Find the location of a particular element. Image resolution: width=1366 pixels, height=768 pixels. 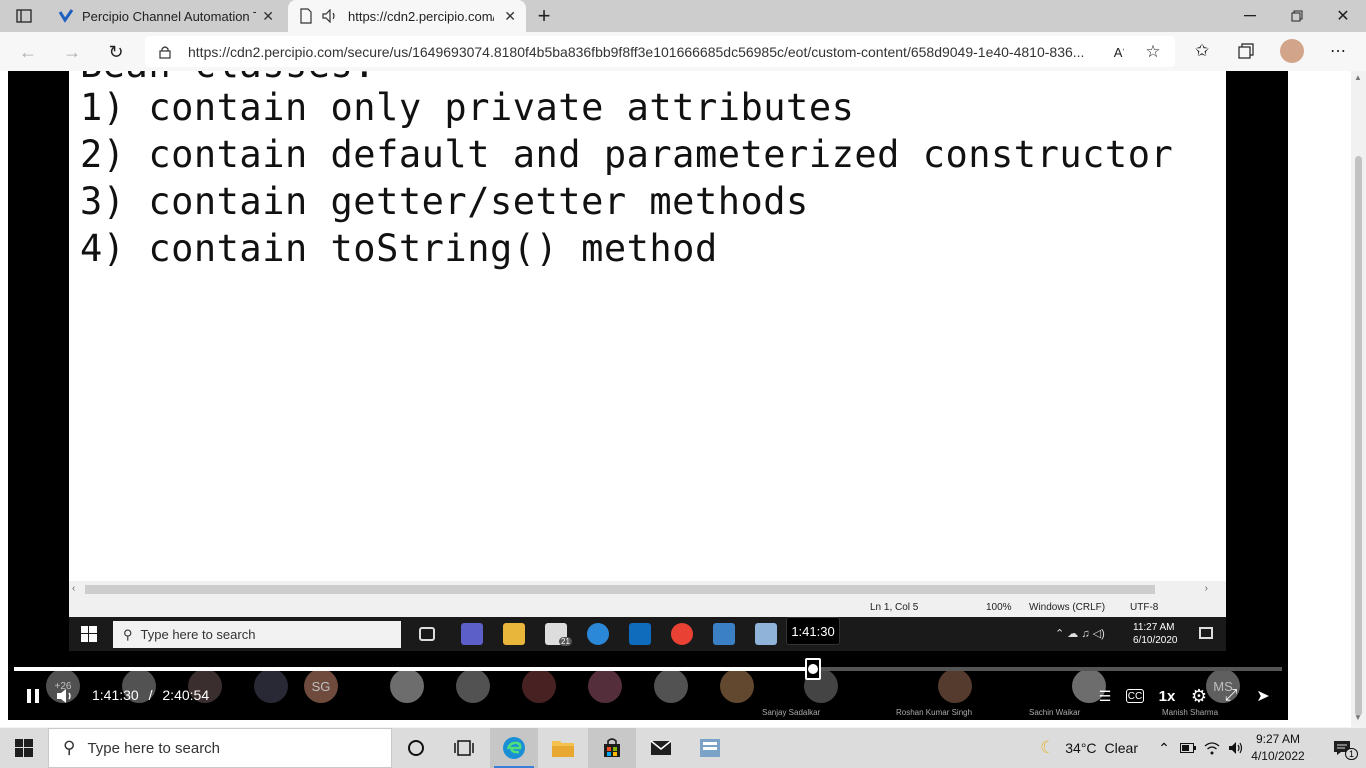

captions-button: CC is located at coordinates (1135, 696).